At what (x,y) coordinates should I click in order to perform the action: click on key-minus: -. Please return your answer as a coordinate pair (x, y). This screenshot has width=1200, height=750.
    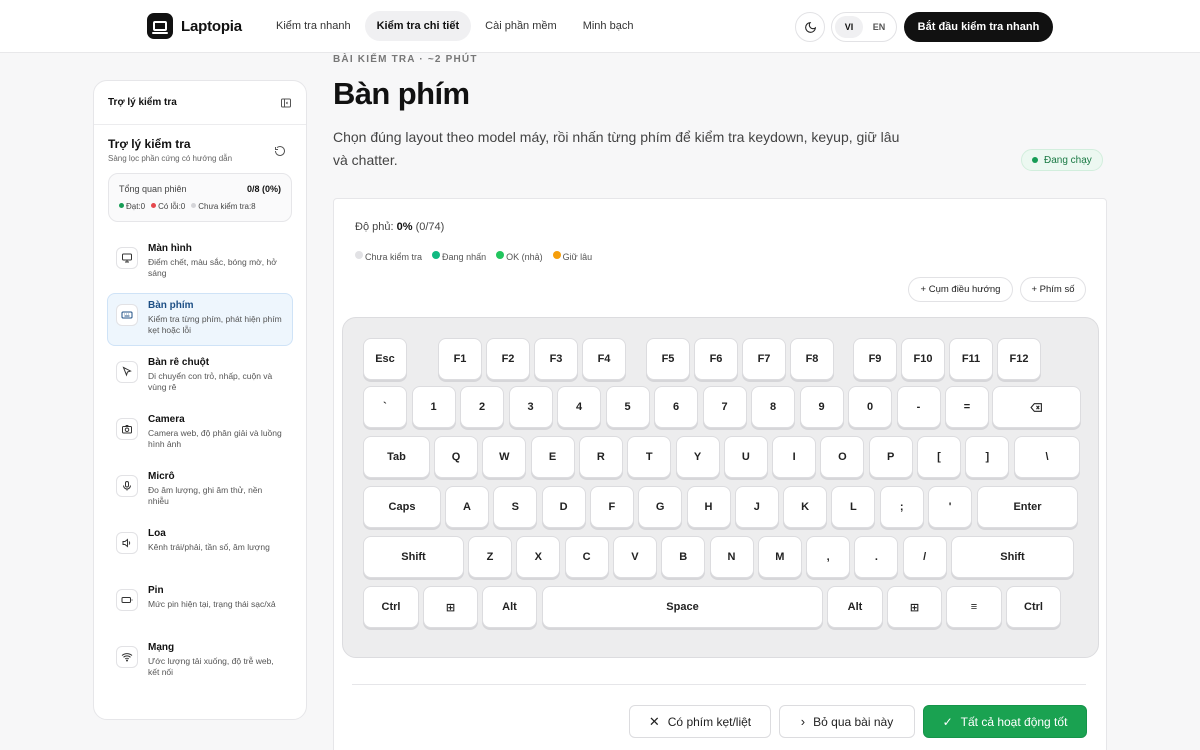
    Looking at the image, I should click on (918, 407).